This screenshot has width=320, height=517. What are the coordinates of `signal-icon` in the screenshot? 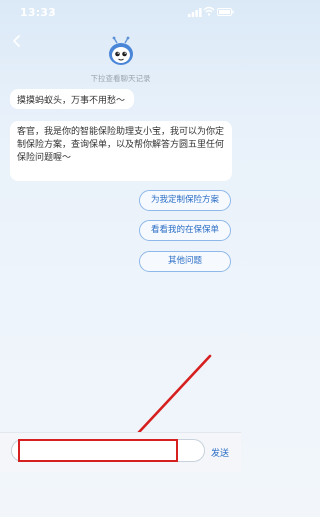 It's located at (195, 12).